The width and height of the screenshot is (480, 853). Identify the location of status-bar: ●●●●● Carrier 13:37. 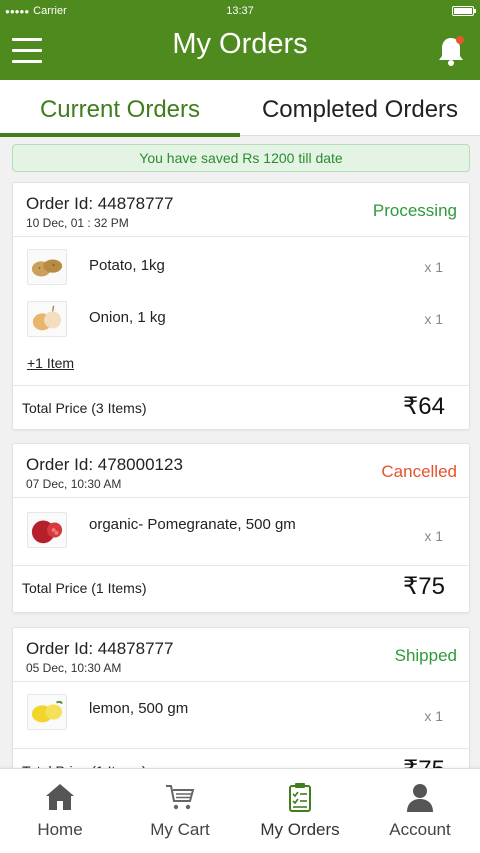
(240, 11).